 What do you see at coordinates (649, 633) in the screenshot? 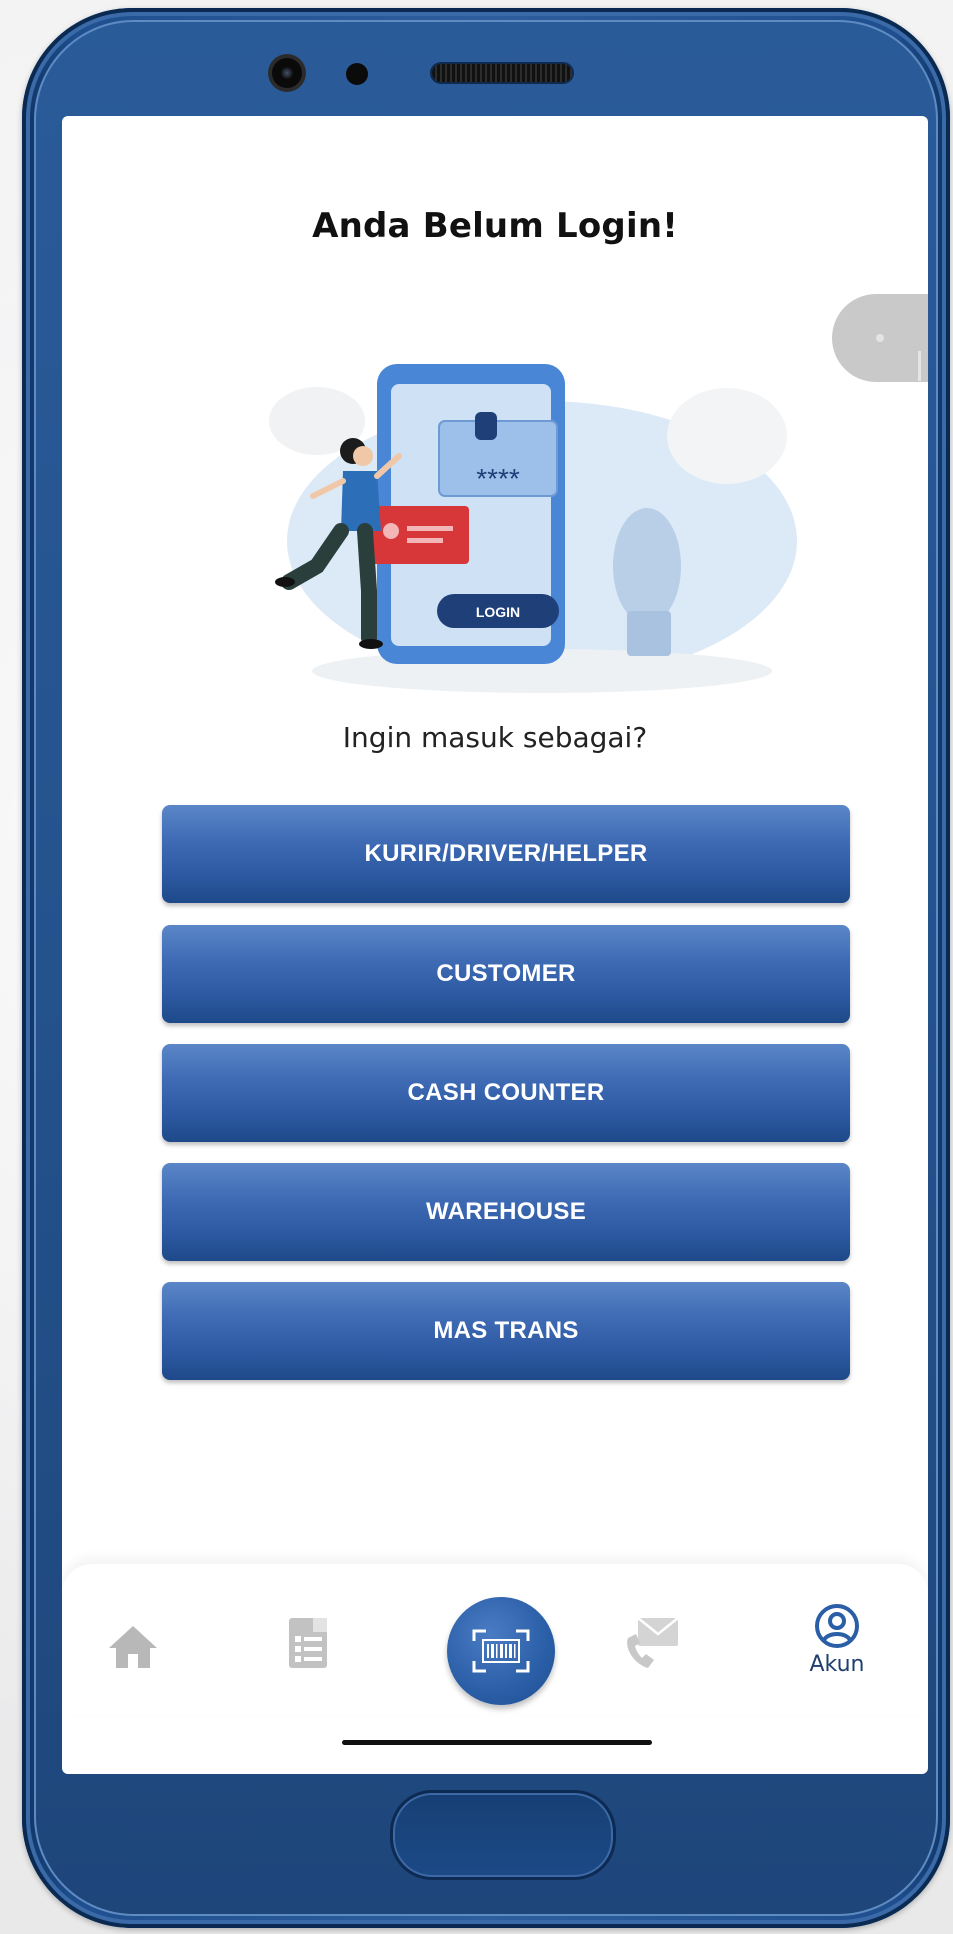
I see `plant-pot` at bounding box center [649, 633].